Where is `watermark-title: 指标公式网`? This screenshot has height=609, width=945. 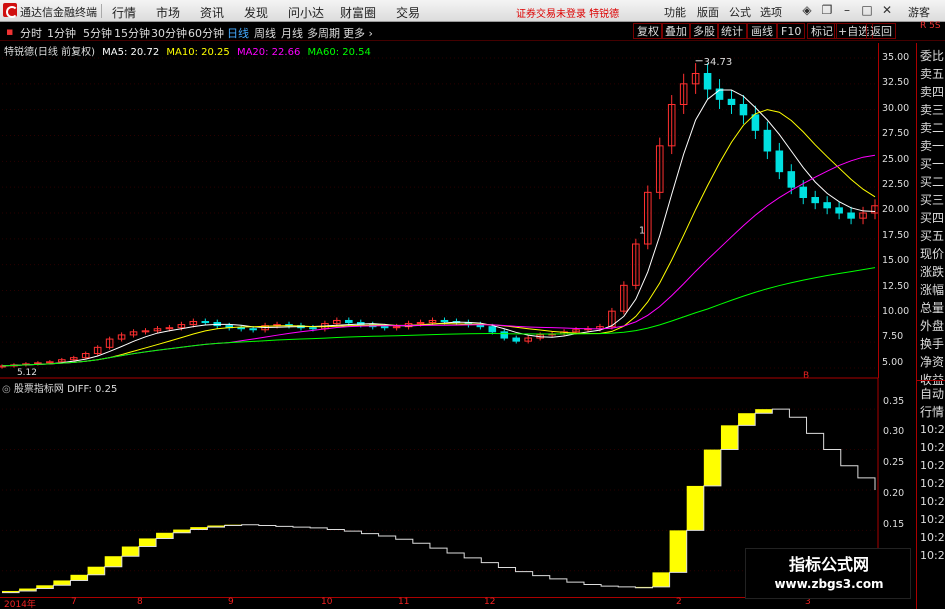
watermark-title: 指标公式网 is located at coordinates (828, 564).